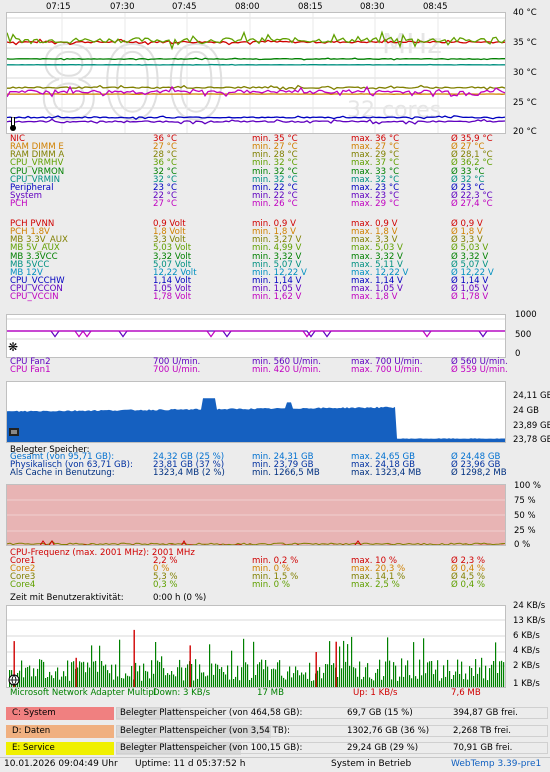 The image size is (550, 772). What do you see at coordinates (30, 370) in the screenshot?
I see `fans-name: CPU Fan1` at bounding box center [30, 370].